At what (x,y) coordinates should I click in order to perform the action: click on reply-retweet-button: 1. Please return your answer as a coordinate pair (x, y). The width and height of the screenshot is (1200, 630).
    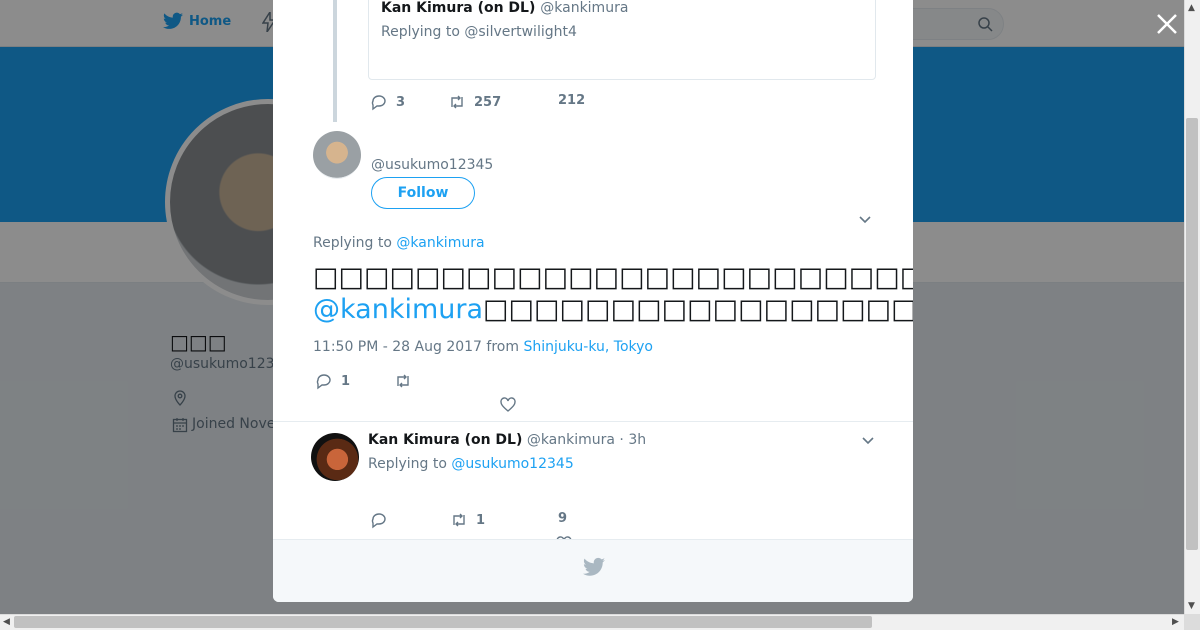
    Looking at the image, I should click on (467, 520).